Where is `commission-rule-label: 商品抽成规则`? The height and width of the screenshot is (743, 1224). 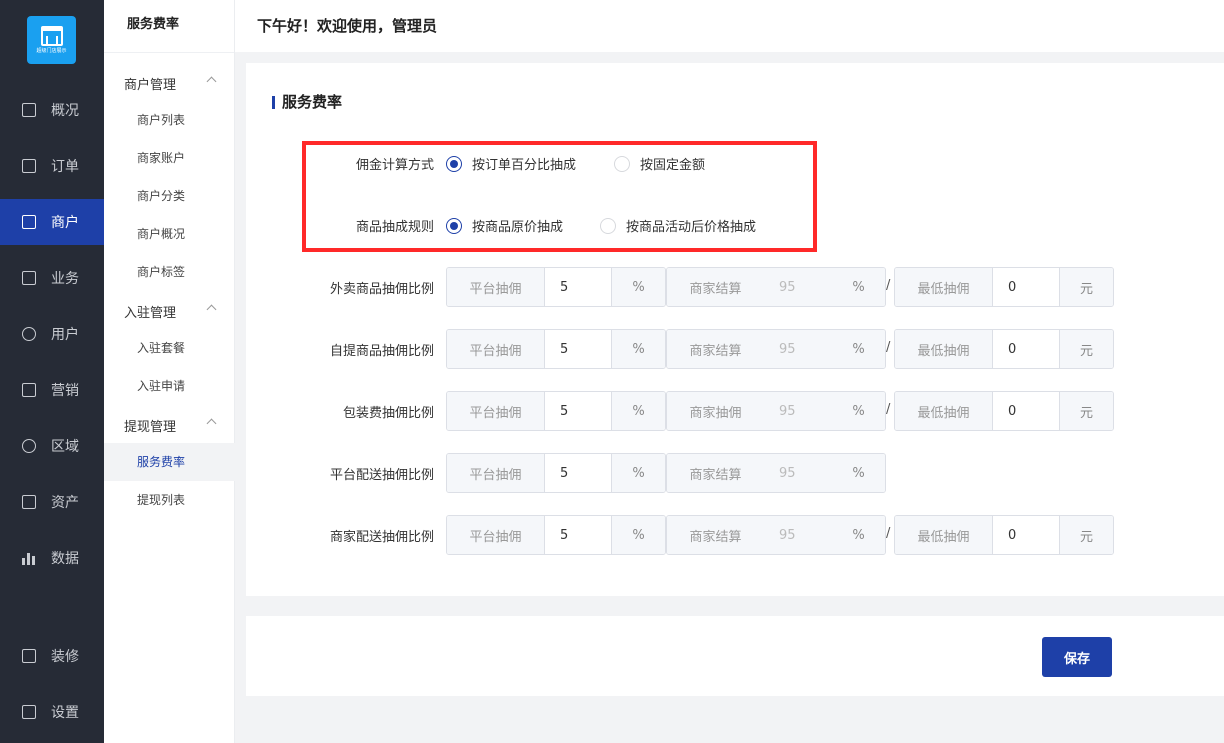 commission-rule-label: 商品抽成规则 is located at coordinates (394, 227).